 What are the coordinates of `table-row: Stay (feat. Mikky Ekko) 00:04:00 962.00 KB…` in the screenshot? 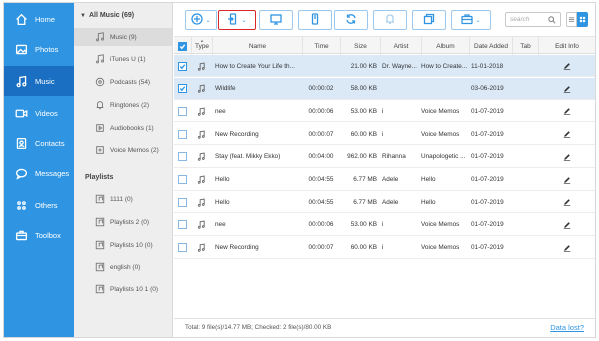 It's located at (384, 157).